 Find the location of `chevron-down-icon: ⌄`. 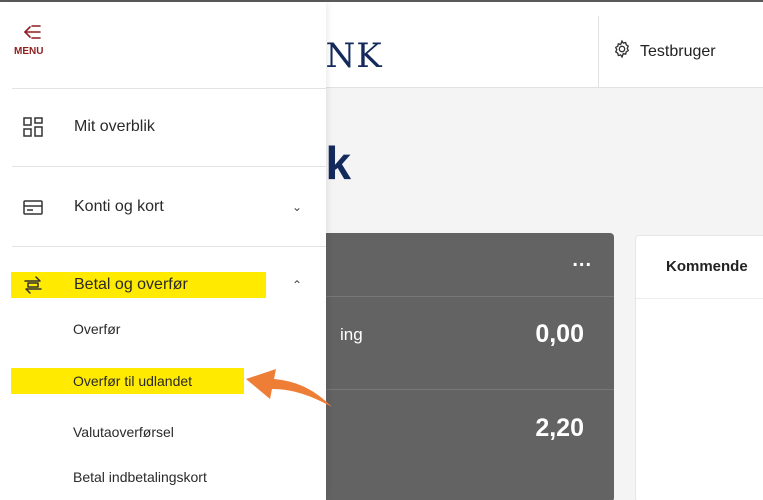

chevron-down-icon: ⌄ is located at coordinates (297, 207).